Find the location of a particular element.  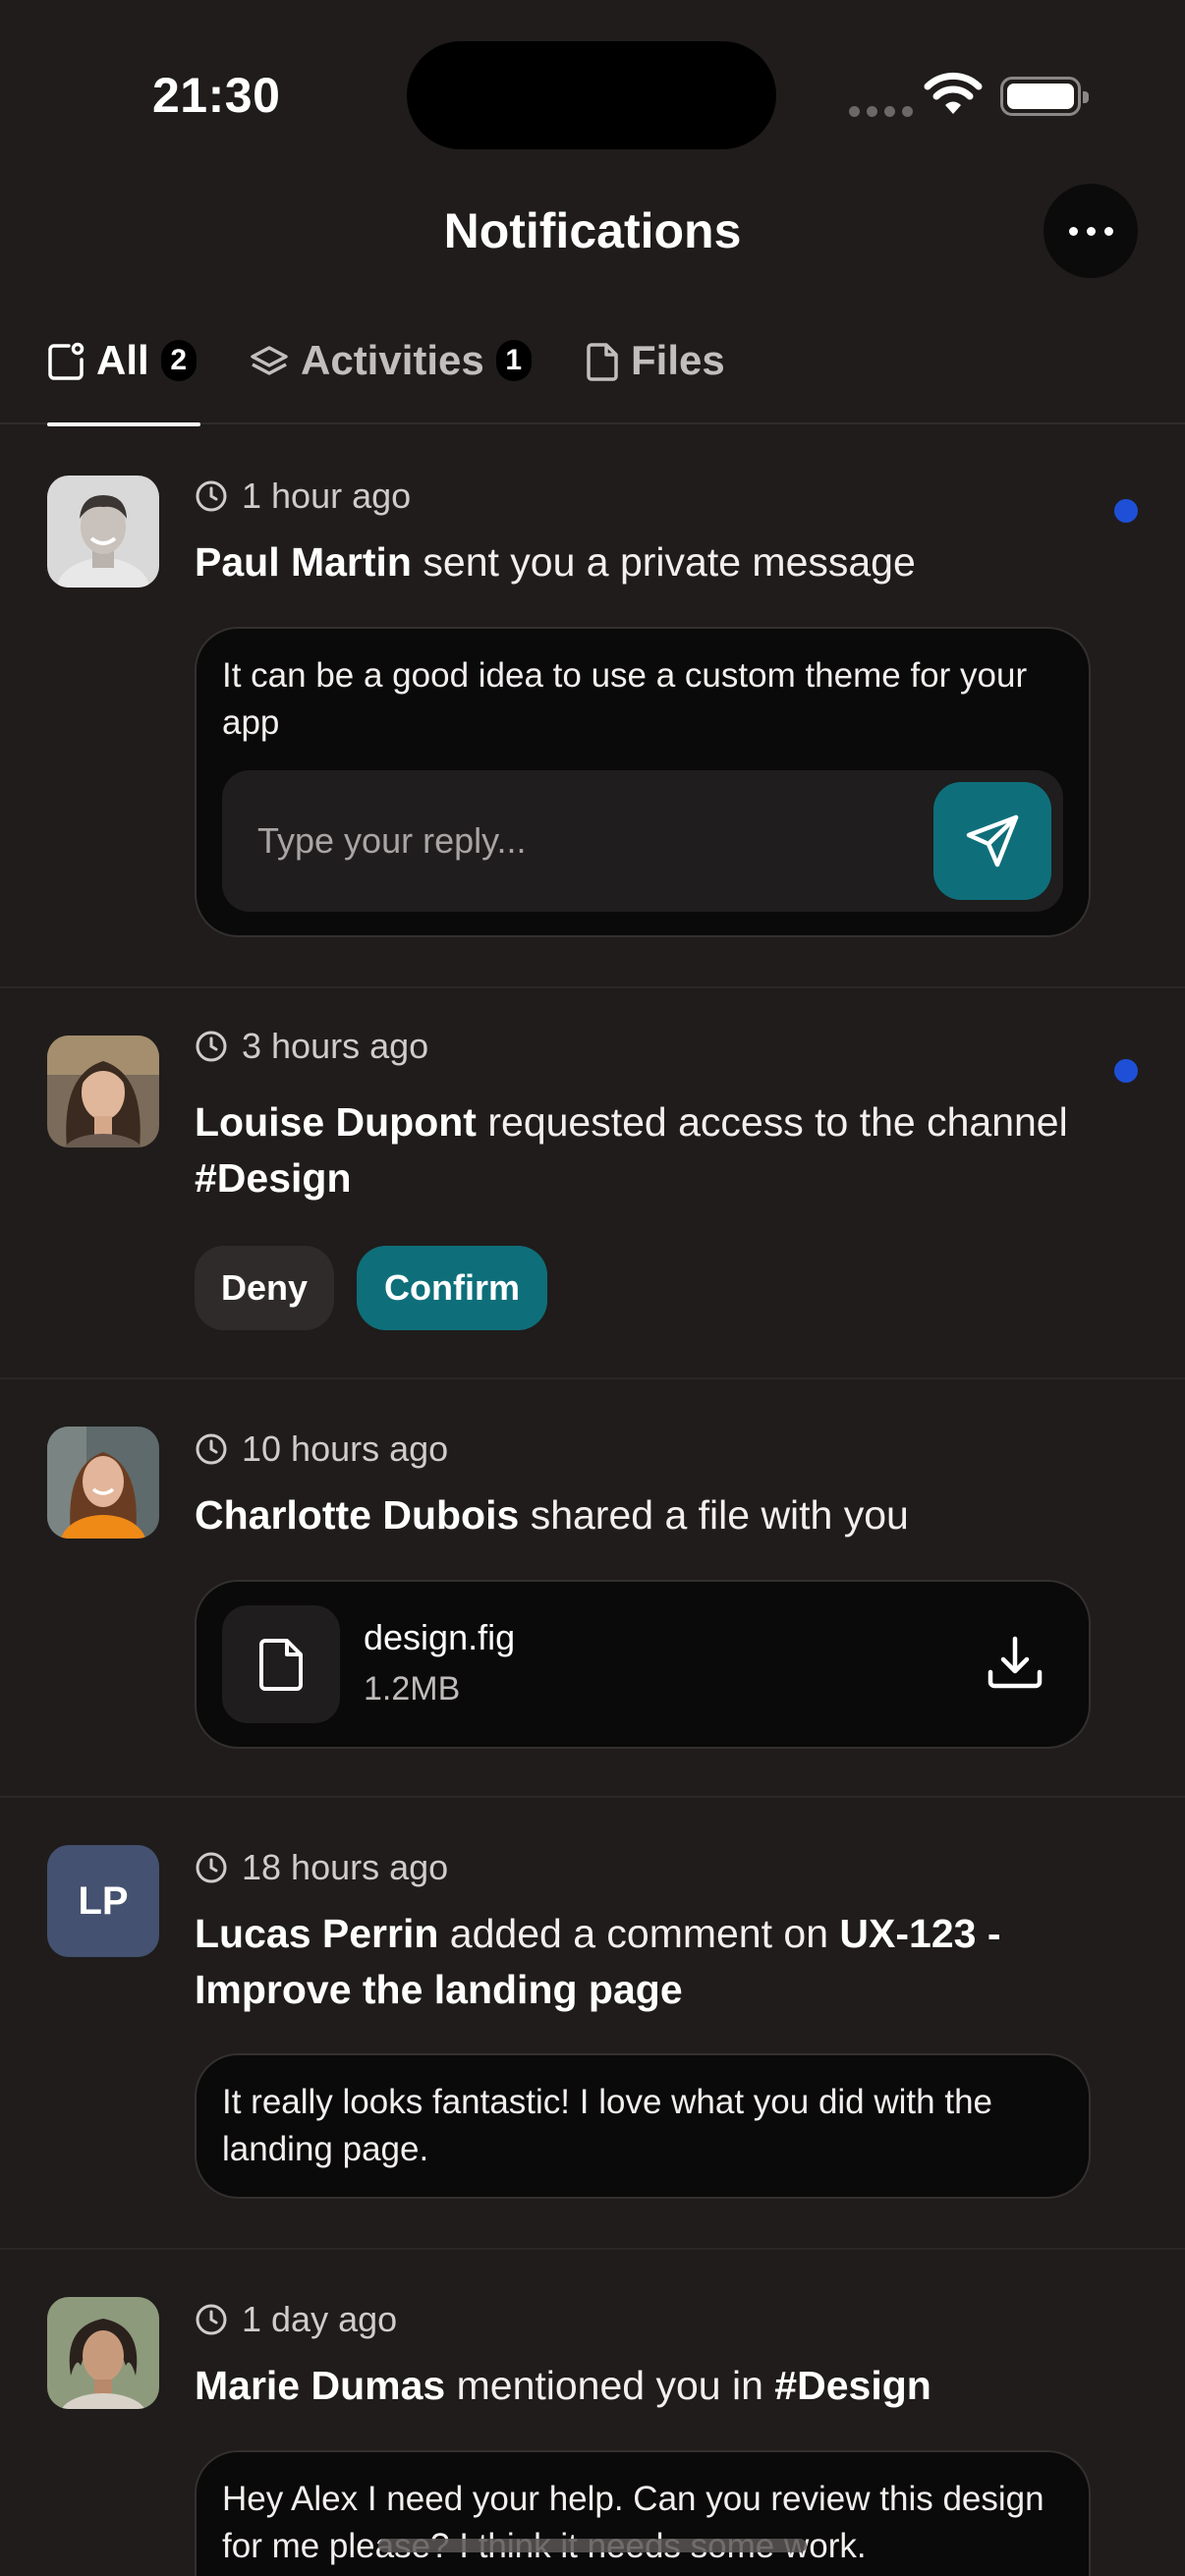

more-options-button is located at coordinates (1091, 231).